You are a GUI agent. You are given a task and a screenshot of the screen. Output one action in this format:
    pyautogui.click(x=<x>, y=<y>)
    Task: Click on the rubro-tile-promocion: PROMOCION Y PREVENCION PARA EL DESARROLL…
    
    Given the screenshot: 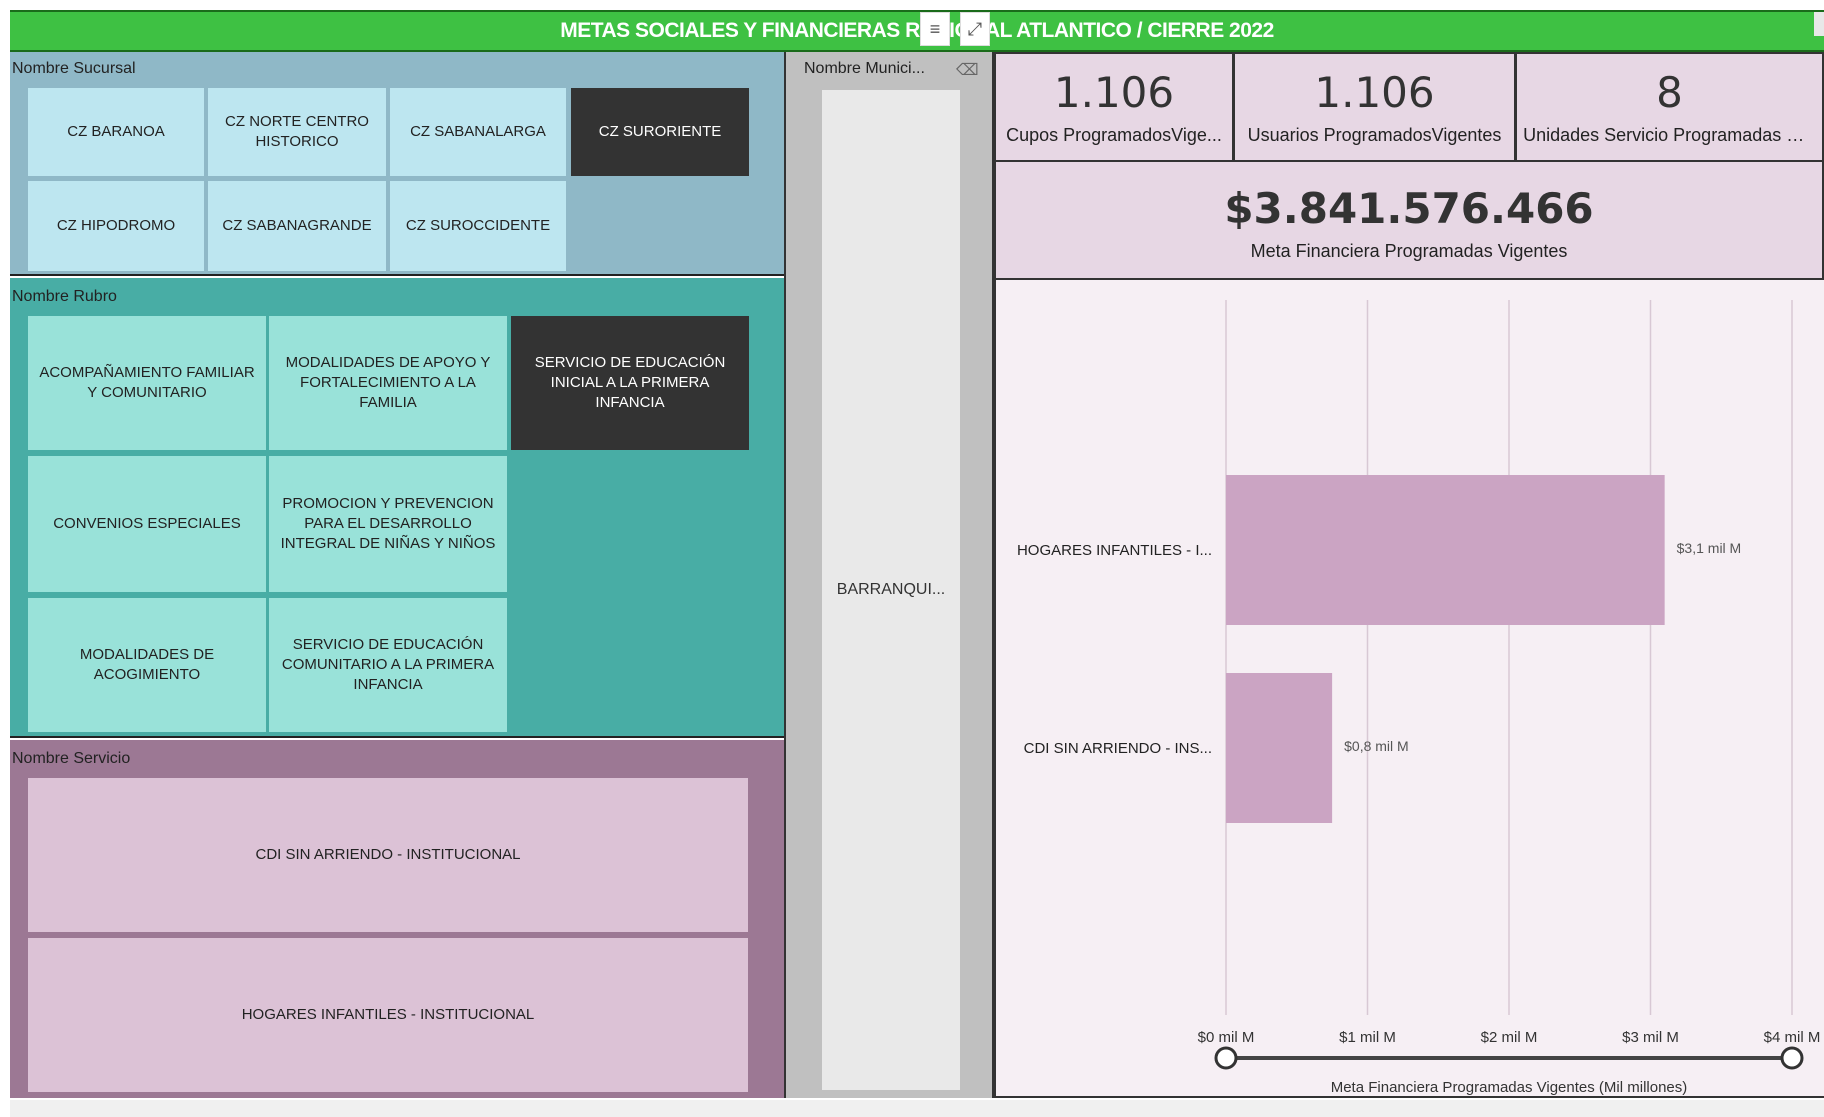 What is the action you would take?
    pyautogui.click(x=388, y=524)
    